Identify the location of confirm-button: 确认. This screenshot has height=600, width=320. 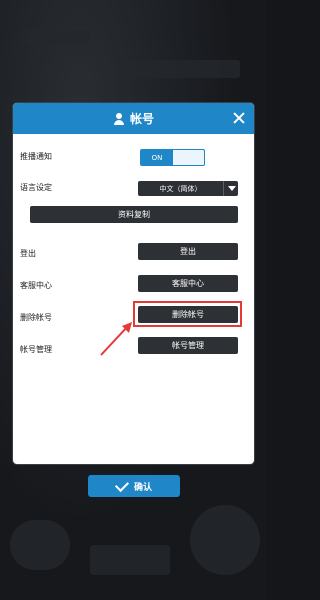
(134, 486).